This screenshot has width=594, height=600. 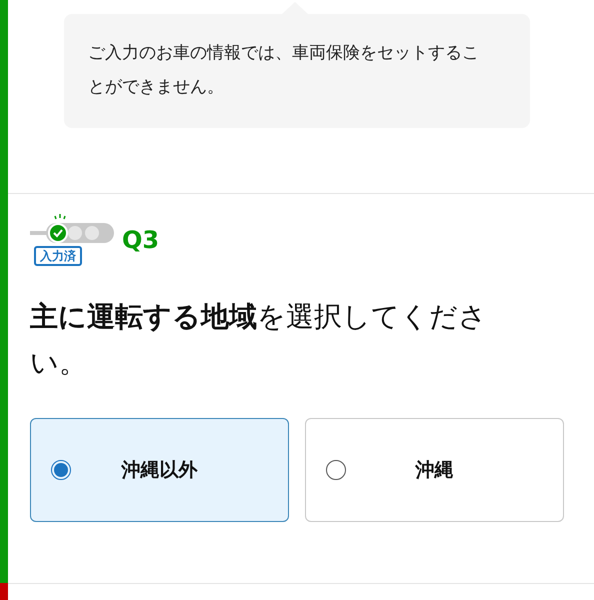 I want to click on notice-text: ご入力のお車の情報では、車両保険をセットすることができません。, so click(x=284, y=70).